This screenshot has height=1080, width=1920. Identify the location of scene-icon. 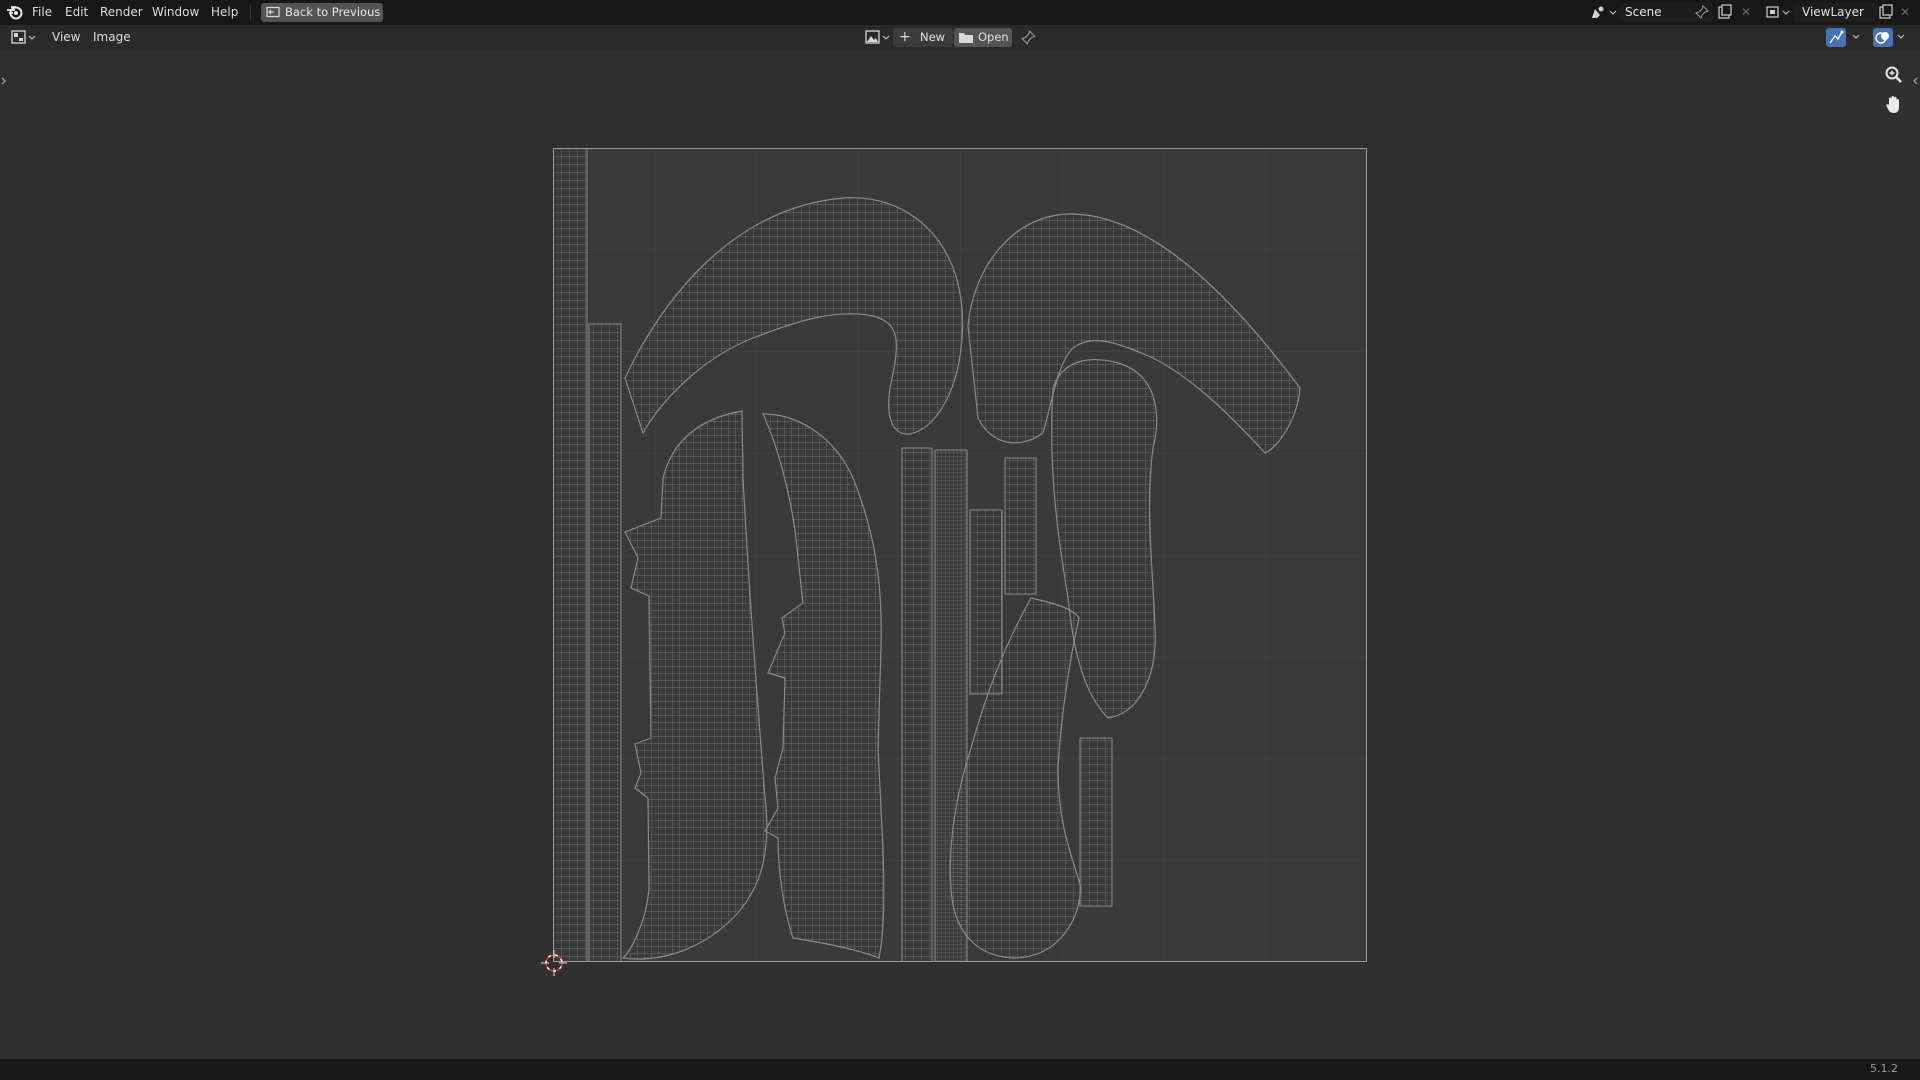
(1604, 12).